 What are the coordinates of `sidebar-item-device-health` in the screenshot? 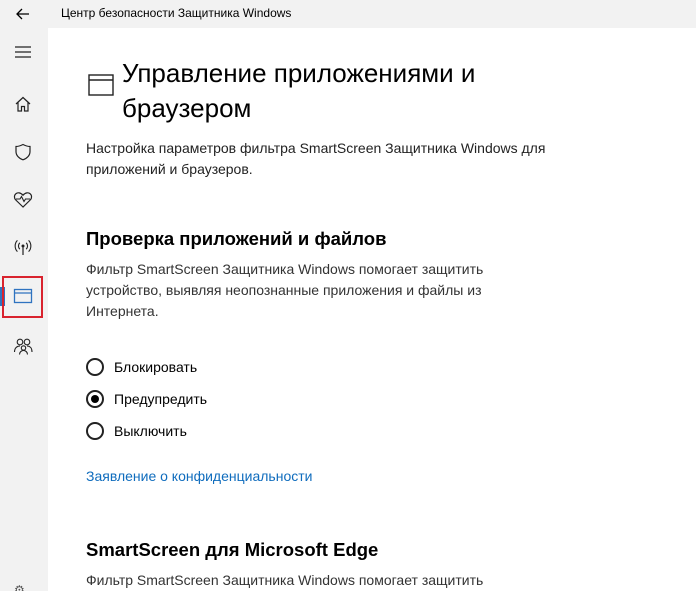 It's located at (23, 200).